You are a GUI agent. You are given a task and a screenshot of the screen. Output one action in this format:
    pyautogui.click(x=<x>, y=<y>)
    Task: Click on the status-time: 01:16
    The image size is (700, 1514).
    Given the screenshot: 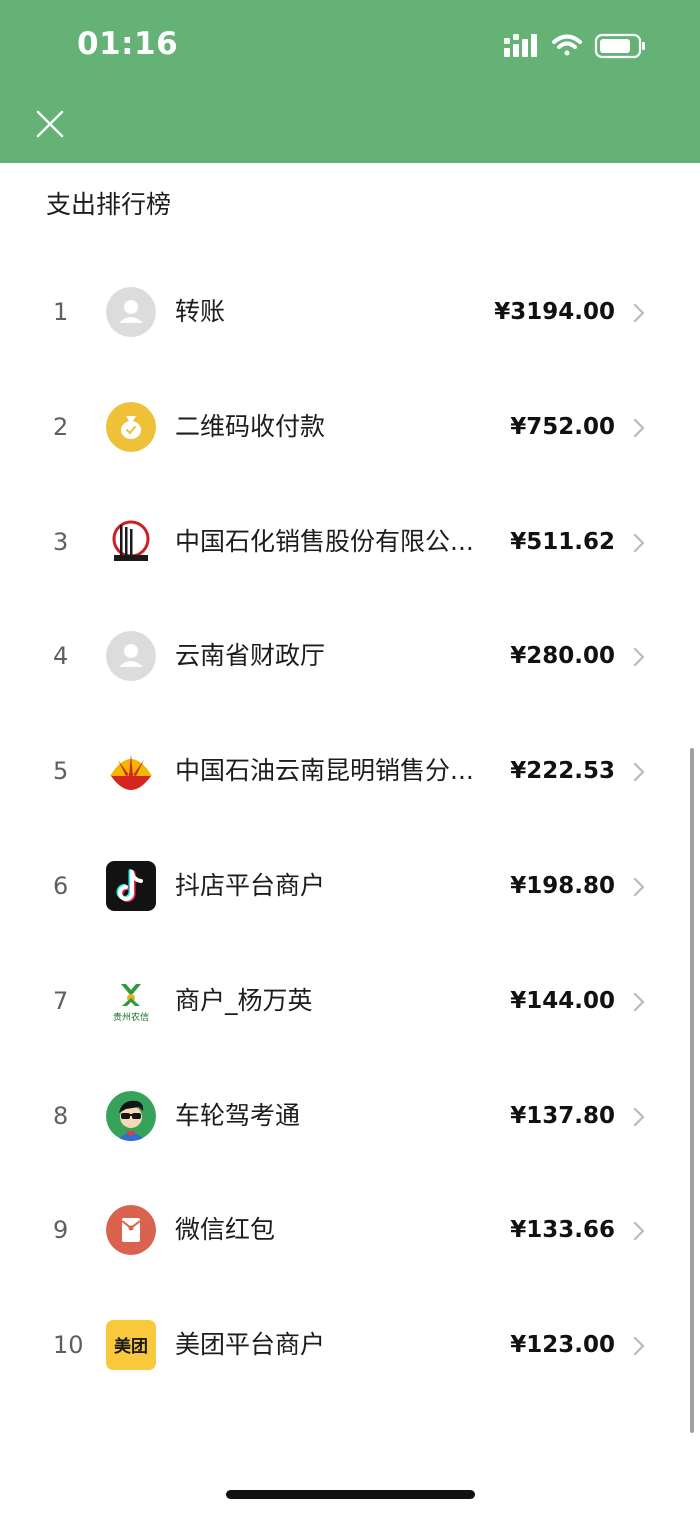 What is the action you would take?
    pyautogui.click(x=128, y=44)
    